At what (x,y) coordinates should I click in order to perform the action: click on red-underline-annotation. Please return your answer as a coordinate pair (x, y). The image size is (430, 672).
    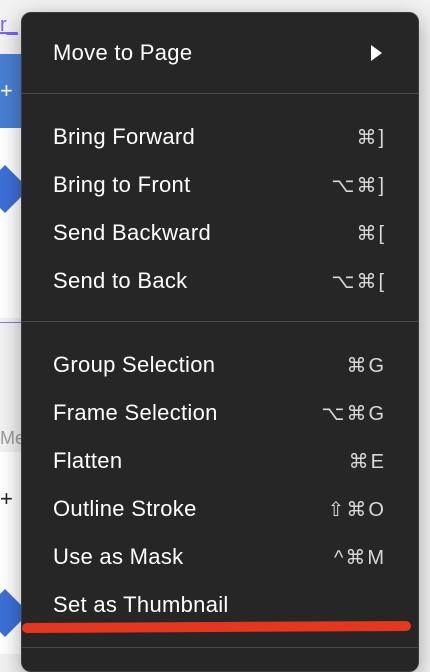
    Looking at the image, I should click on (216, 627).